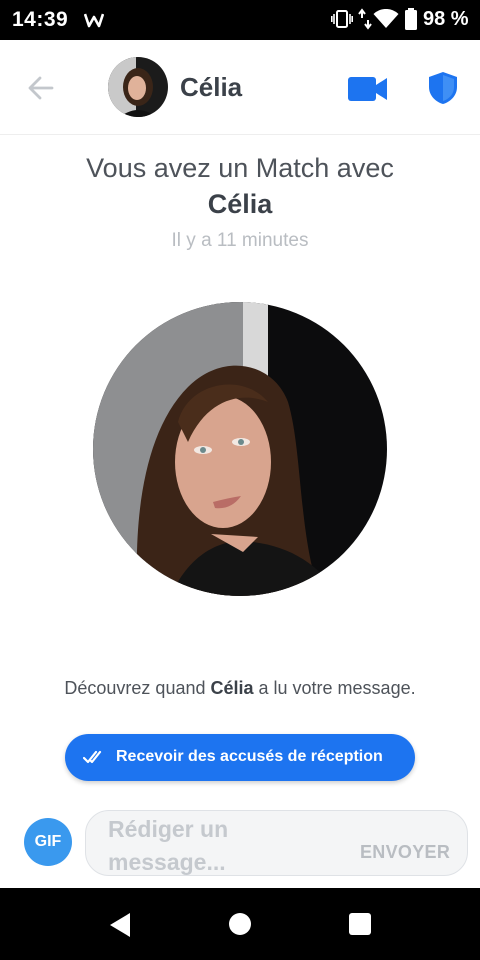  Describe the element at coordinates (94, 22) in the screenshot. I see `w-app-icon` at that location.